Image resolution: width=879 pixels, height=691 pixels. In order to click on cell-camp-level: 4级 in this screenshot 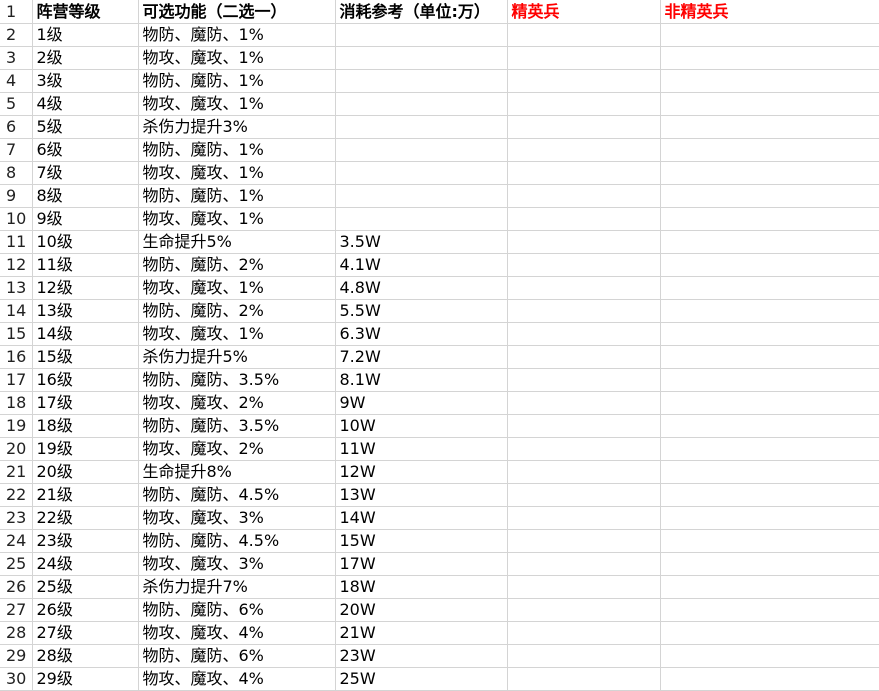, I will do `click(85, 104)`.